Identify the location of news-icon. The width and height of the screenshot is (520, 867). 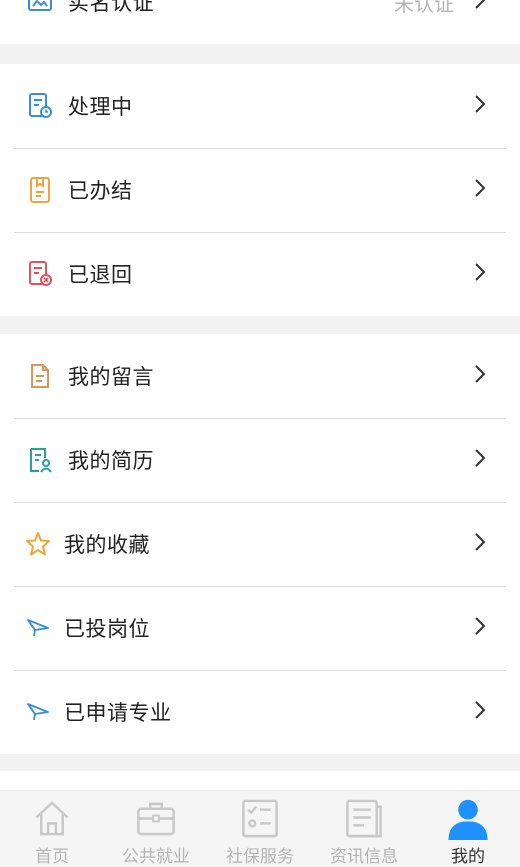
(364, 818).